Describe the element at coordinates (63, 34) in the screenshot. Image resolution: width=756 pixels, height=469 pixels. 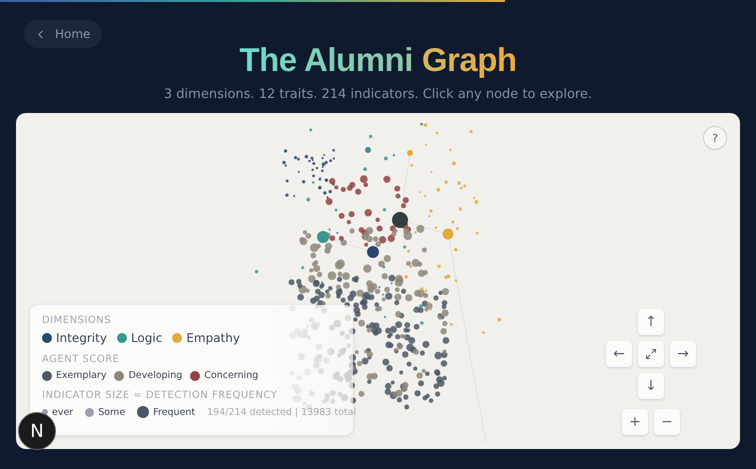
I see `home-button: Home` at that location.